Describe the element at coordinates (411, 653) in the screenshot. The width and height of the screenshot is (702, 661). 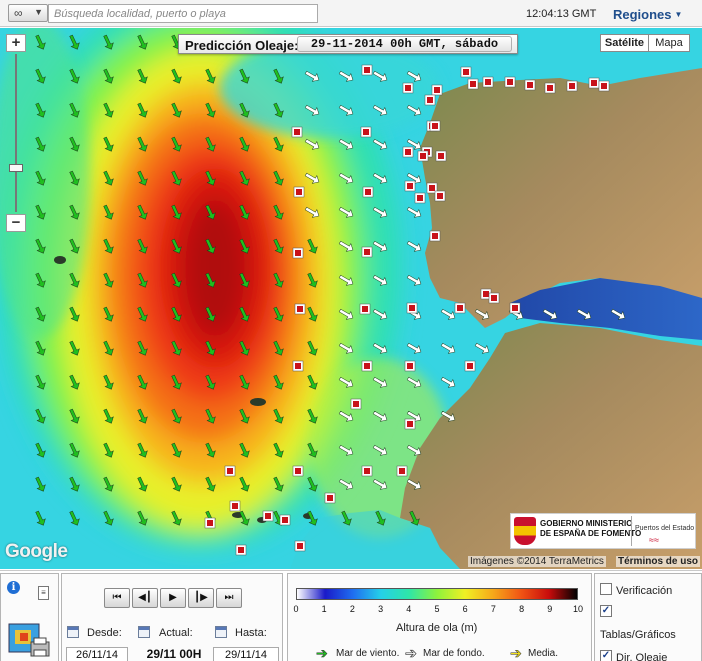
I see `swell-arrow-icon: ➔` at that location.